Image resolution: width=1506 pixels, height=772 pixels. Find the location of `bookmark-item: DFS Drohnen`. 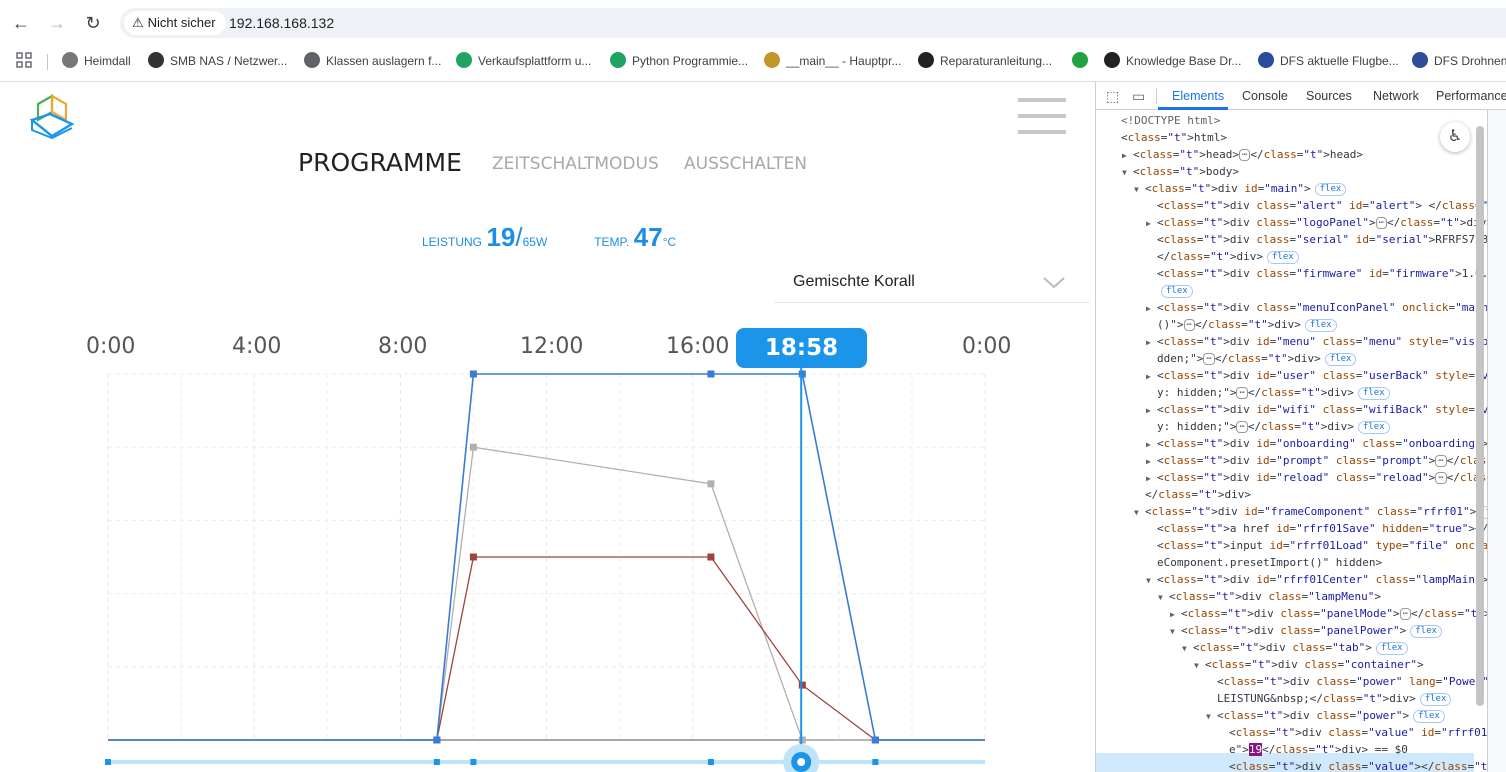

bookmark-item: DFS Drohnen is located at coordinates (1459, 61).